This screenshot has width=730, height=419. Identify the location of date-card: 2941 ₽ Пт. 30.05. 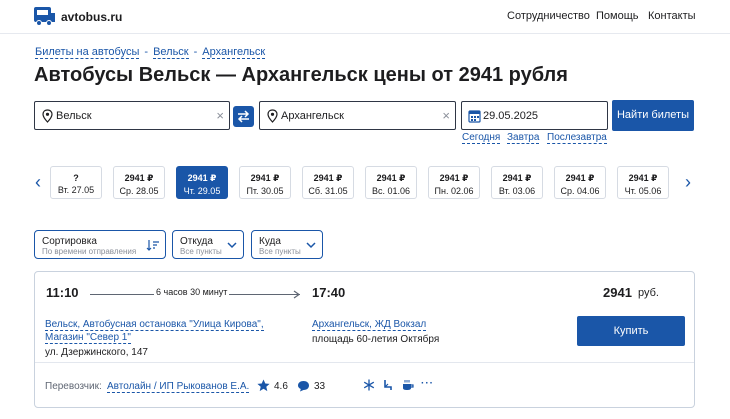
(265, 182).